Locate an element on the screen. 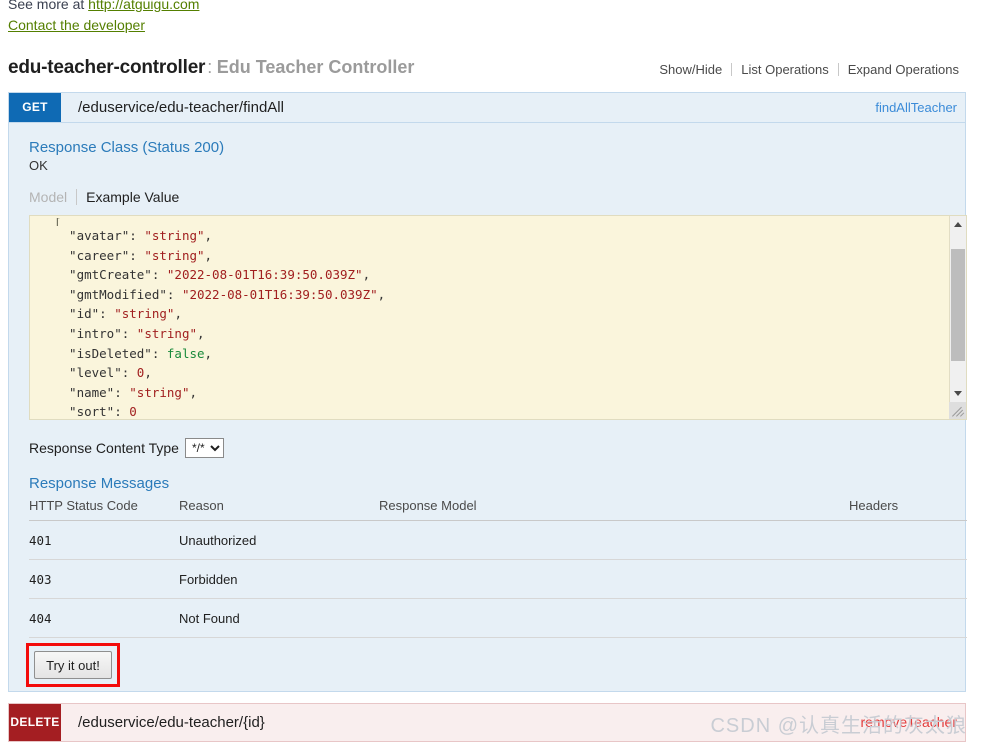  expand-operations-button: Expand Operations is located at coordinates (903, 69).